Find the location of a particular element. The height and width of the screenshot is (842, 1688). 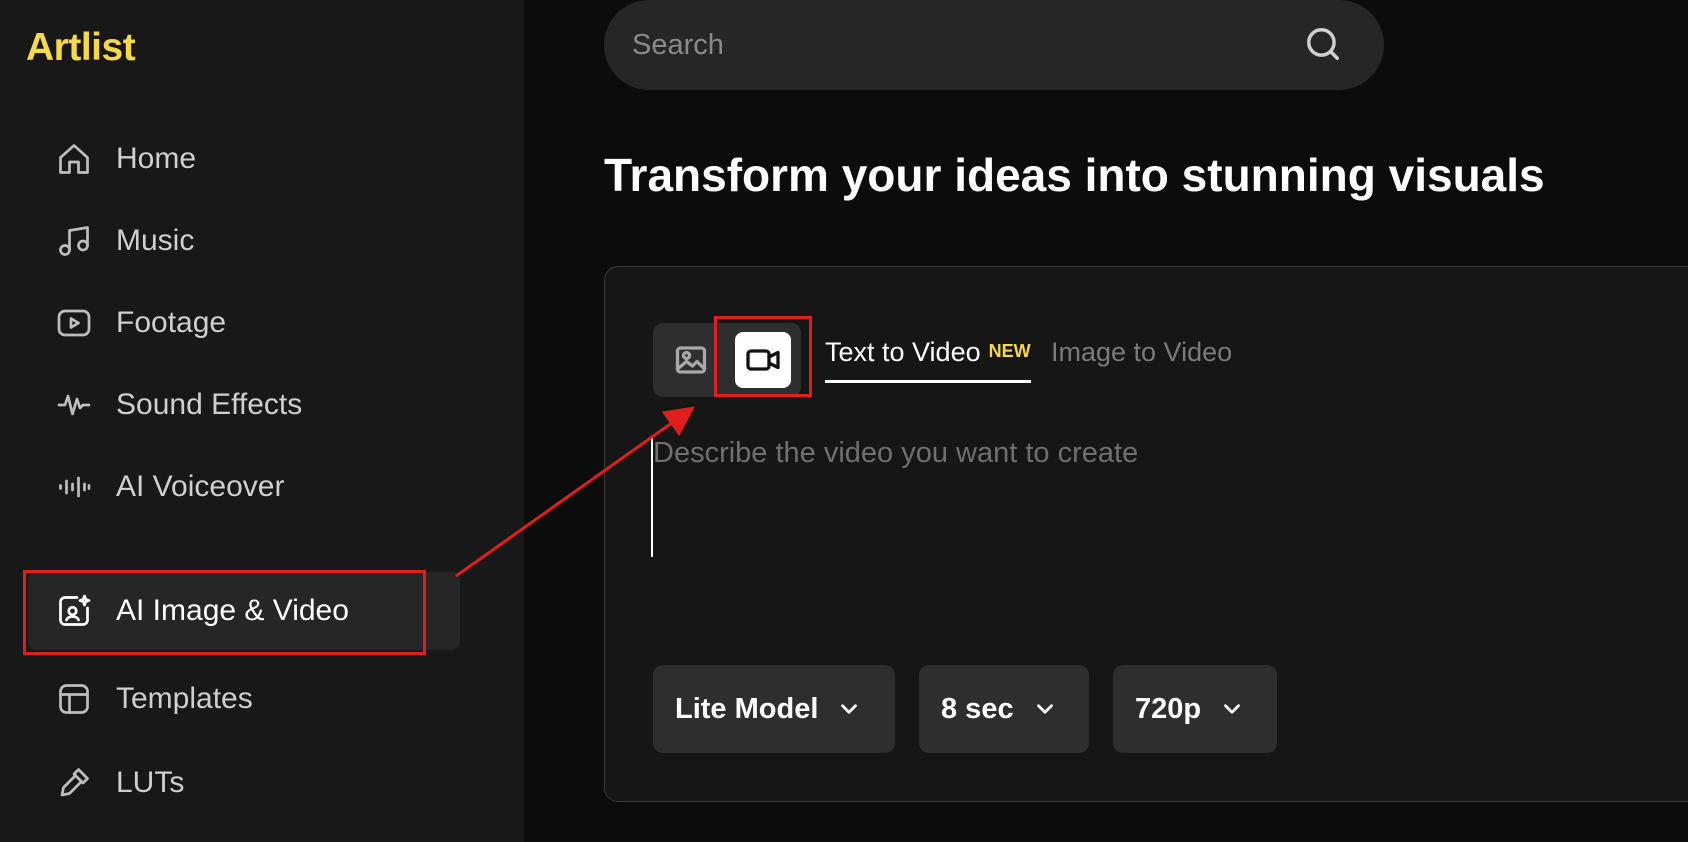

sidebar-item-ai-image-video: AI Image & Video is located at coordinates (244, 611).